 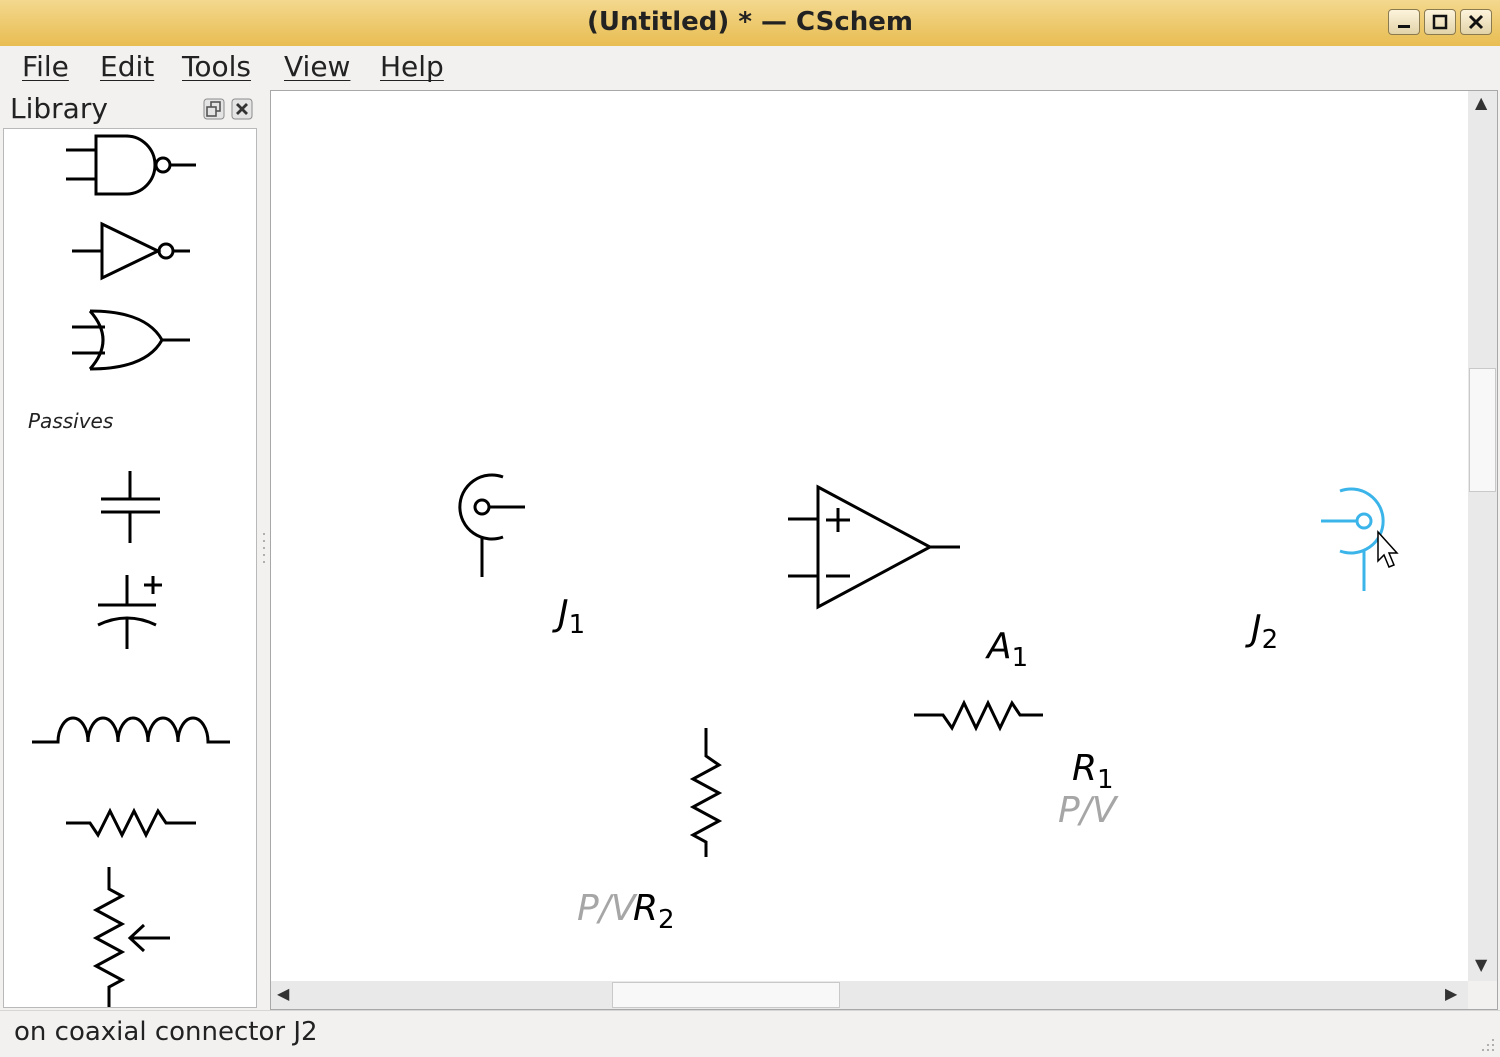 What do you see at coordinates (1482, 995) in the screenshot?
I see `scroll-corner` at bounding box center [1482, 995].